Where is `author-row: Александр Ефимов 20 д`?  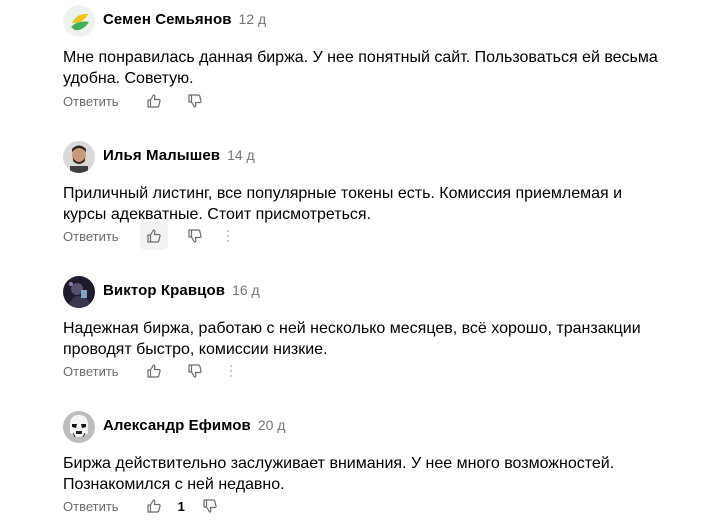
author-row: Александр Ефимов 20 д is located at coordinates (194, 428).